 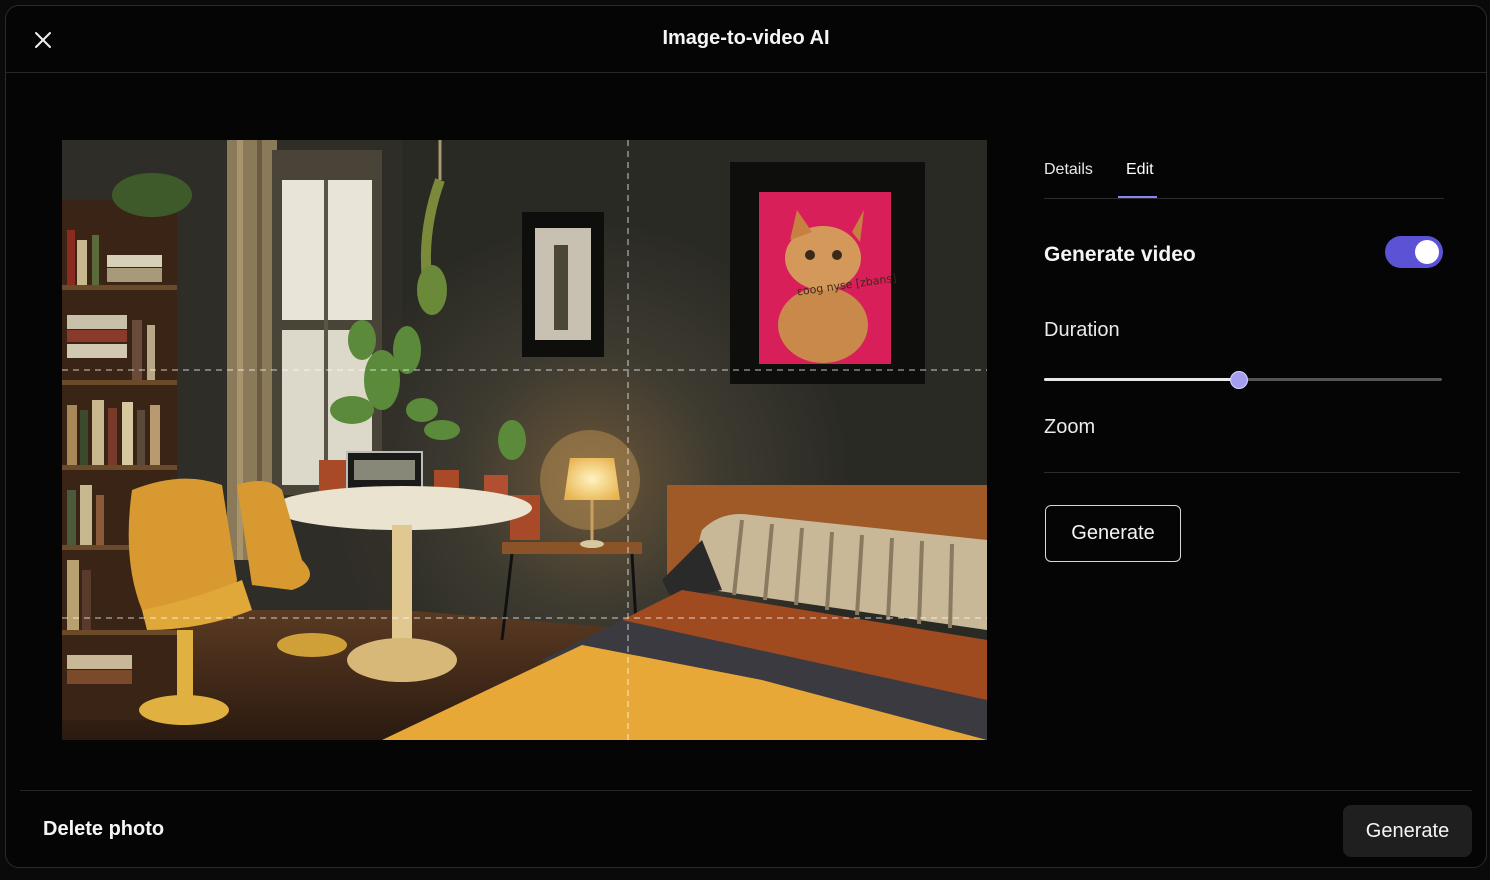 I want to click on generate-button: Generate, so click(x=1113, y=533).